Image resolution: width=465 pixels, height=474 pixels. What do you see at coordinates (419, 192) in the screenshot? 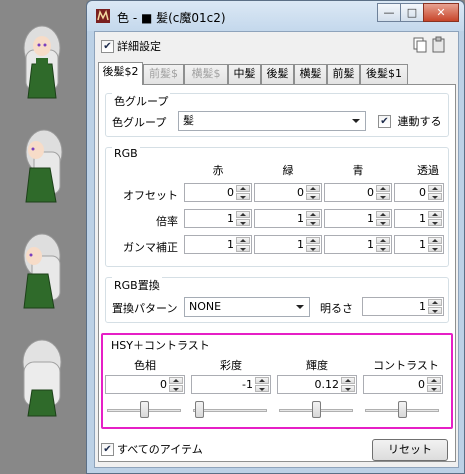
I see `offset-alpha-input: 0` at bounding box center [419, 192].